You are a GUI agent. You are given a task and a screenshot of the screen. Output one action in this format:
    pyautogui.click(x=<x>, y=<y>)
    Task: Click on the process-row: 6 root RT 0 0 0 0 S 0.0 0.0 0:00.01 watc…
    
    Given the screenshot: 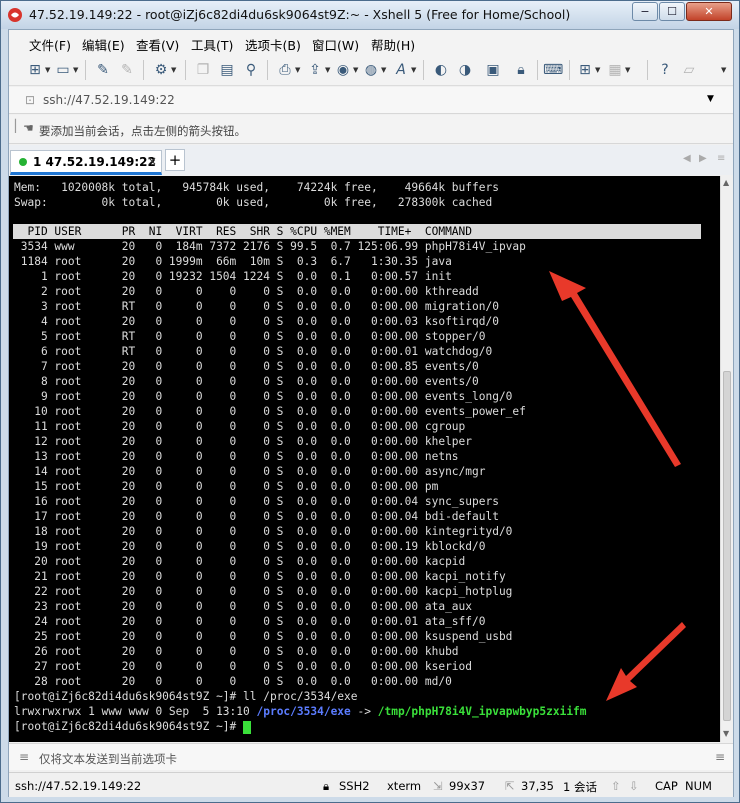 What is the action you would take?
    pyautogui.click(x=253, y=351)
    